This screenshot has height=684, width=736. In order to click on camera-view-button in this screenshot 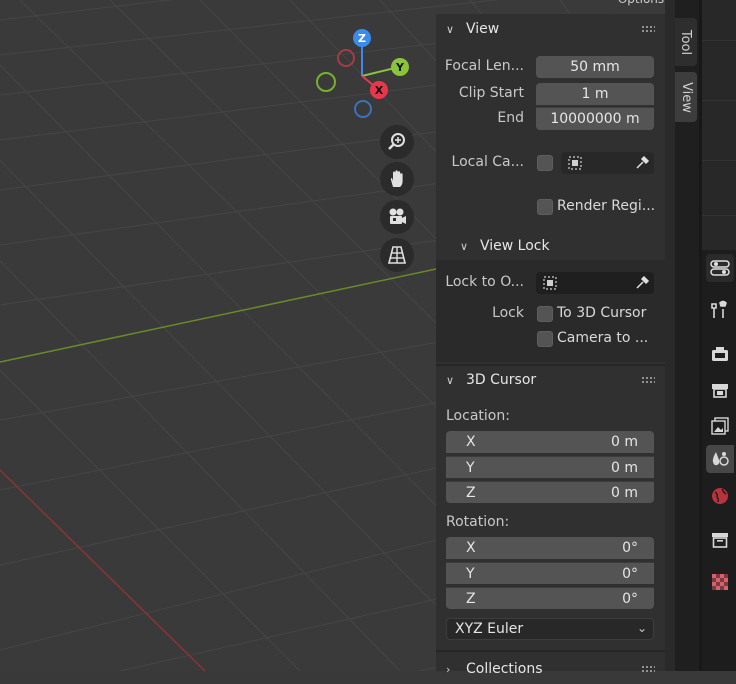, I will do `click(397, 217)`.